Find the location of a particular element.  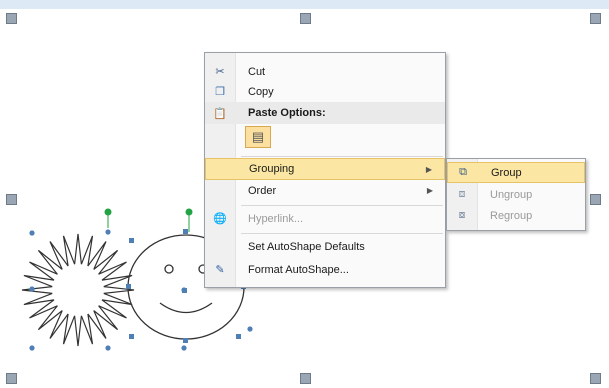

keep-formatting-icon: ▤ is located at coordinates (258, 137).